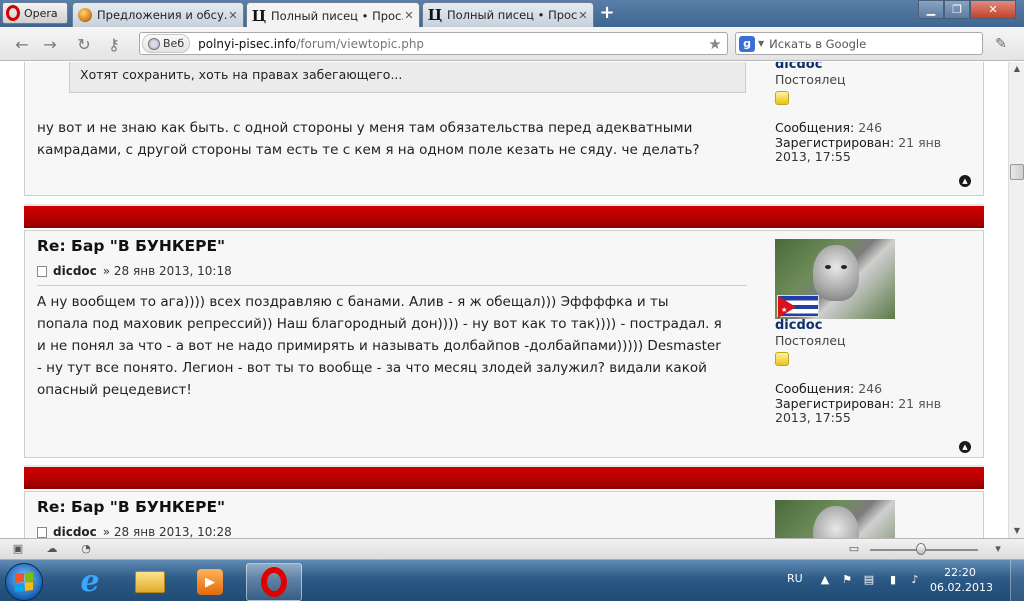  I want to click on volume-icon: ♪, so click(915, 580).